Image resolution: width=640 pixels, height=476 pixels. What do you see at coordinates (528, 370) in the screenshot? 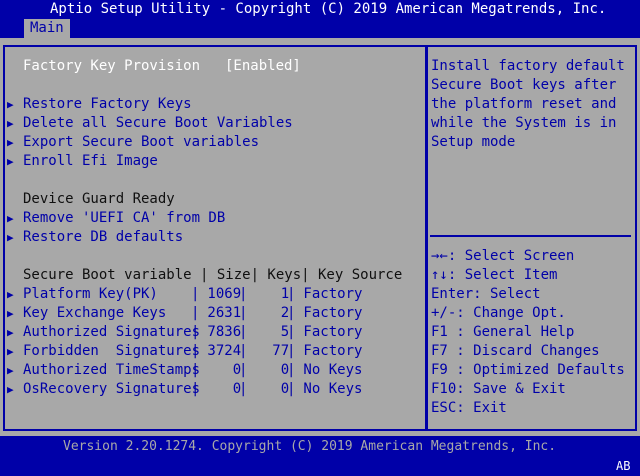
I see `key-optimized-defaults: F9 : Optimized Defaults` at bounding box center [528, 370].